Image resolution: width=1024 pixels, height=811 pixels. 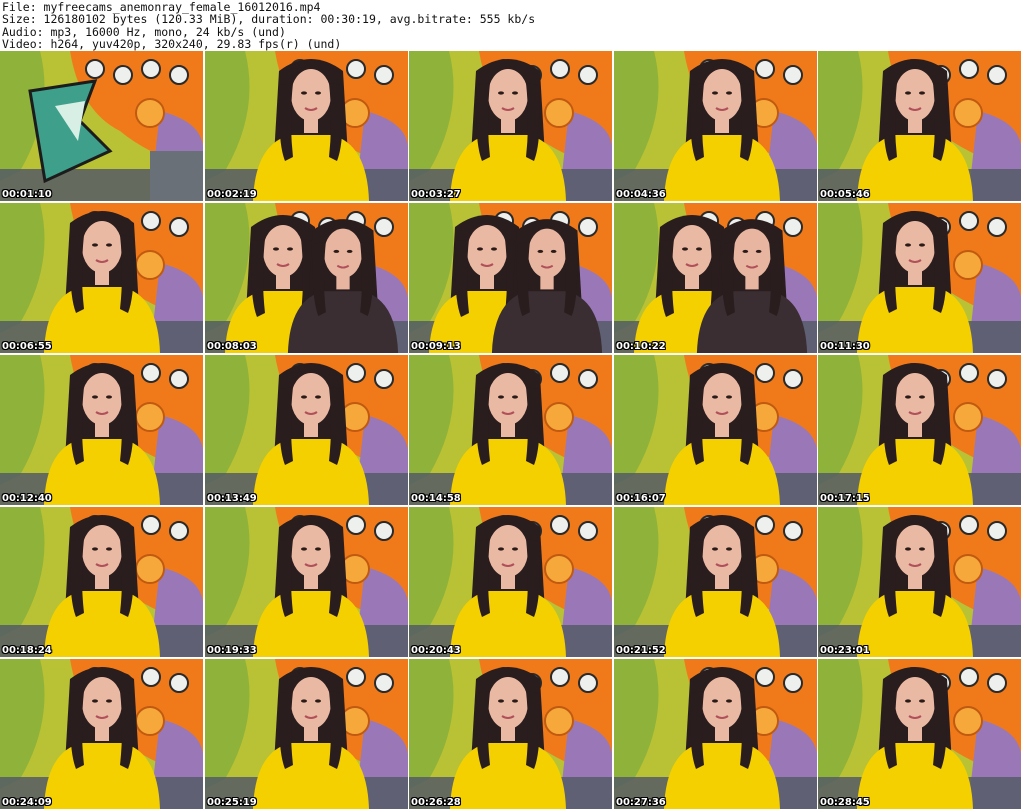 What do you see at coordinates (27, 498) in the screenshot?
I see `thumbnail-timestamp: 00:12:40` at bounding box center [27, 498].